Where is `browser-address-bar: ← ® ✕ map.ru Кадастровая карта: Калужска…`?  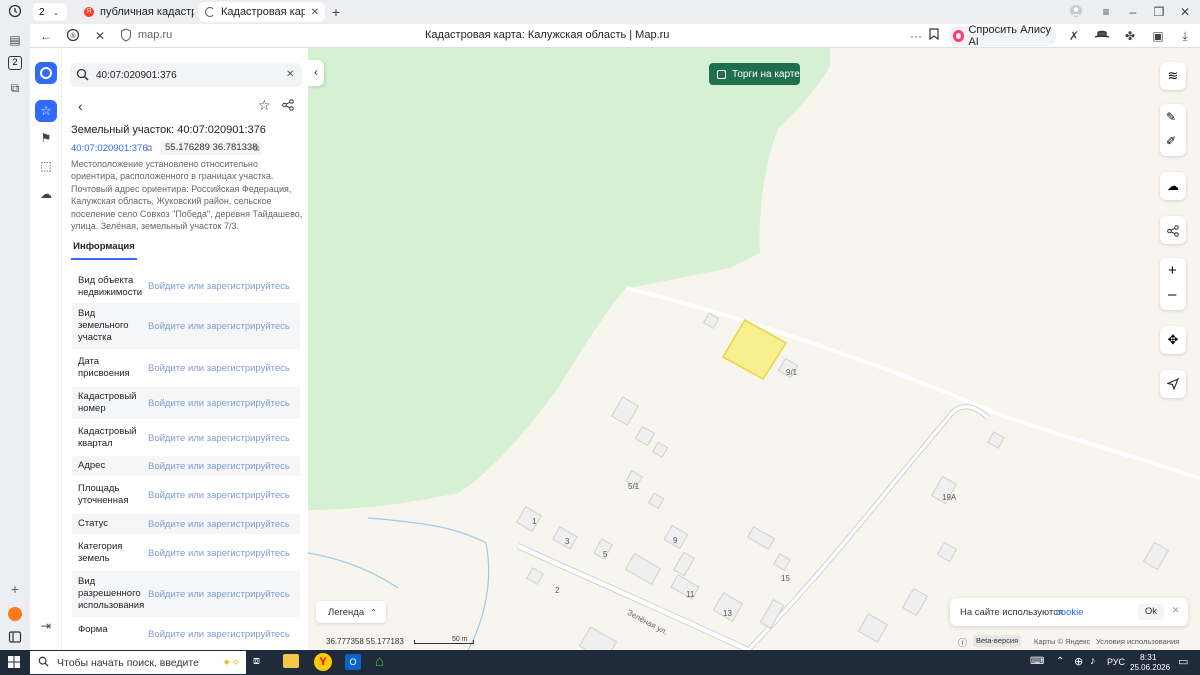
browser-address-bar: ← ® ✕ map.ru Кадастровая карта: Калужска… is located at coordinates (600, 36).